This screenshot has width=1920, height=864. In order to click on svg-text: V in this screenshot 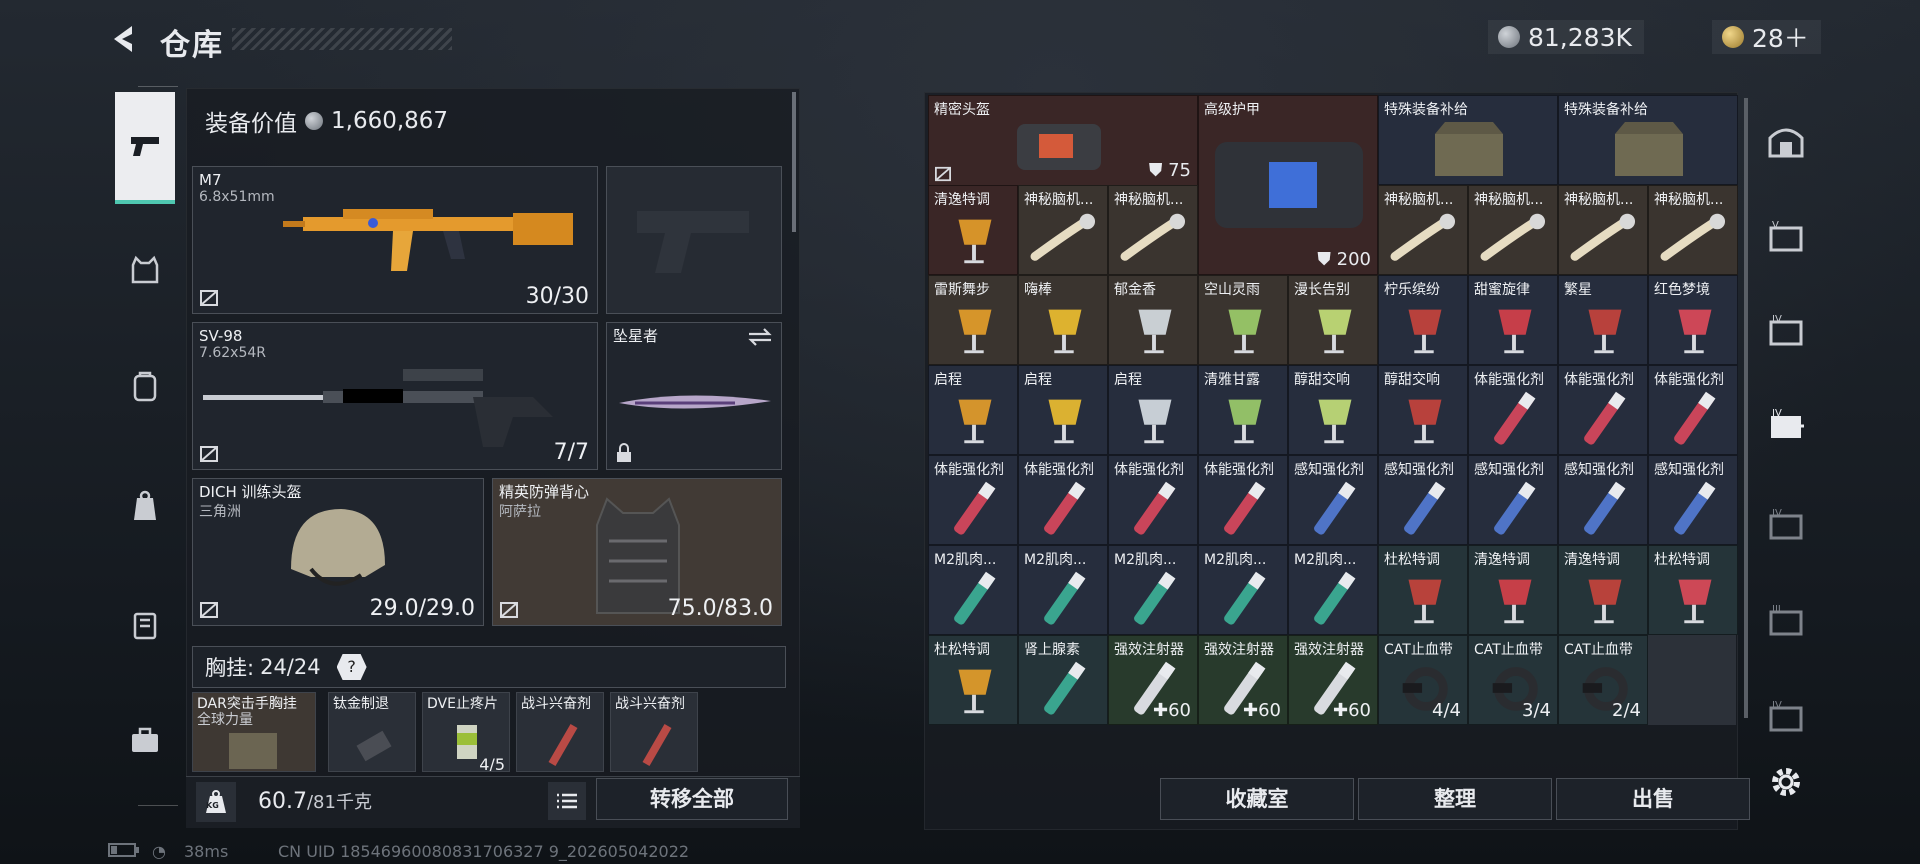, I will do `click(1775, 225)`.